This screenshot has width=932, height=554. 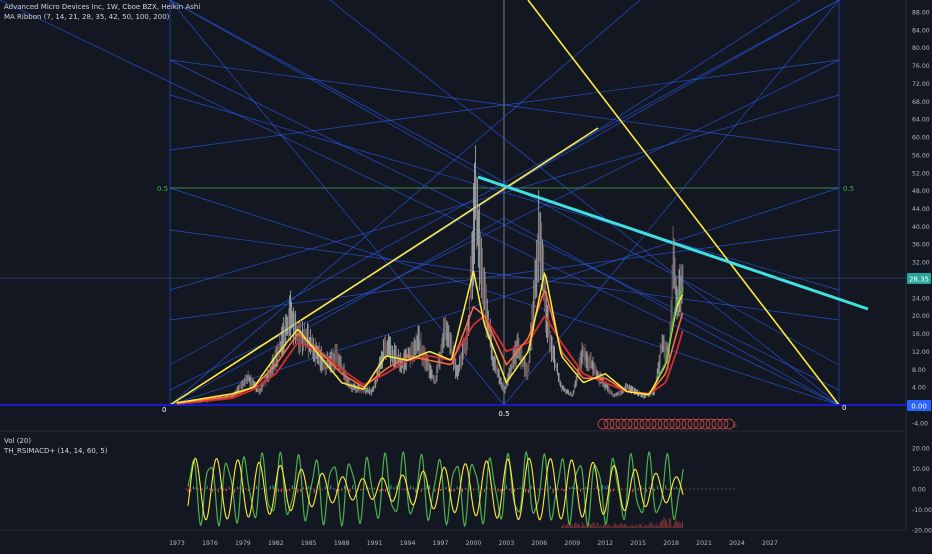 I want to click on time-tick-label: 2012, so click(x=605, y=543).